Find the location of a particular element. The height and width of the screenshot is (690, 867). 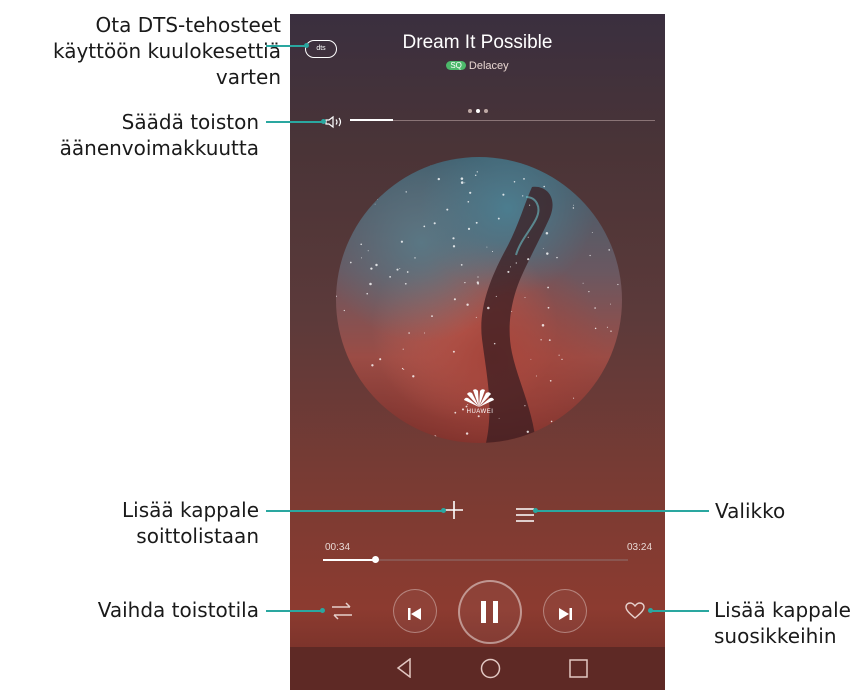

quality-badge: SQ is located at coordinates (456, 65).